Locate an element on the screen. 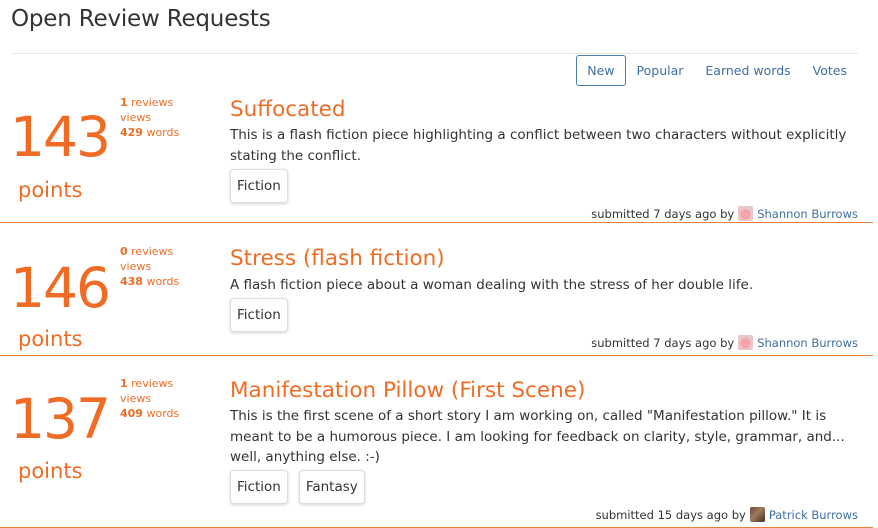 This screenshot has width=878, height=528. words-stat: 438 words is located at coordinates (150, 281).